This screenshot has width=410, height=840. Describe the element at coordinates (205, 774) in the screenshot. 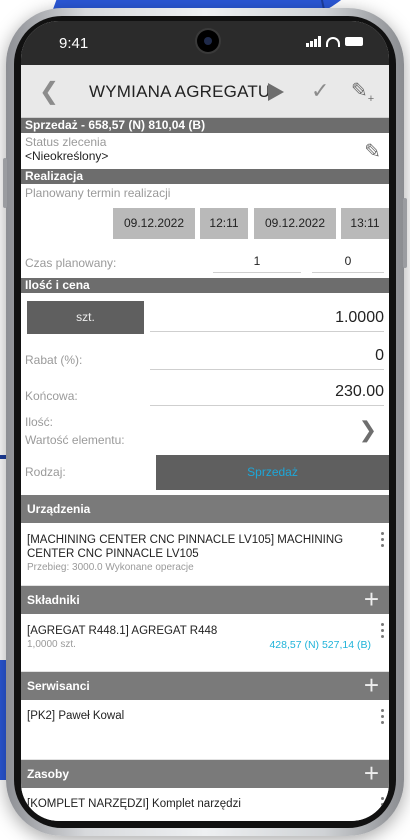

I see `section-zasoby: Zasoby +` at that location.